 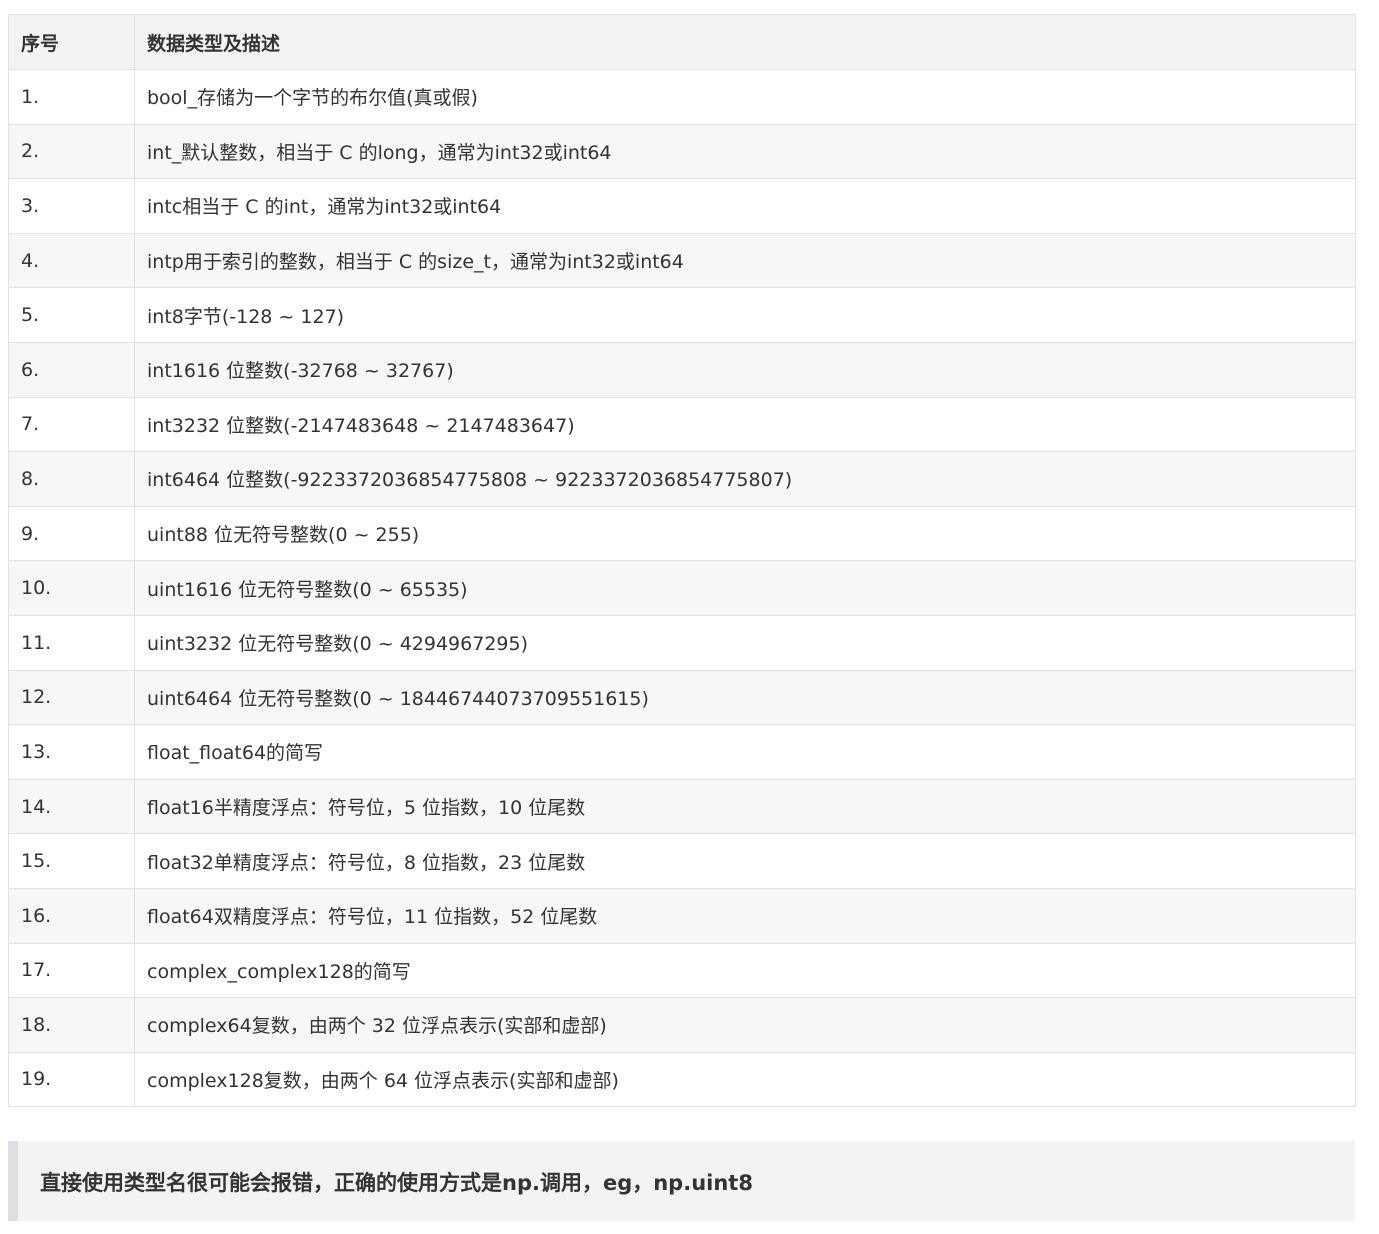 I want to click on table-row: 9. uint88 位无符号整数(0 ~ 255), so click(x=682, y=533).